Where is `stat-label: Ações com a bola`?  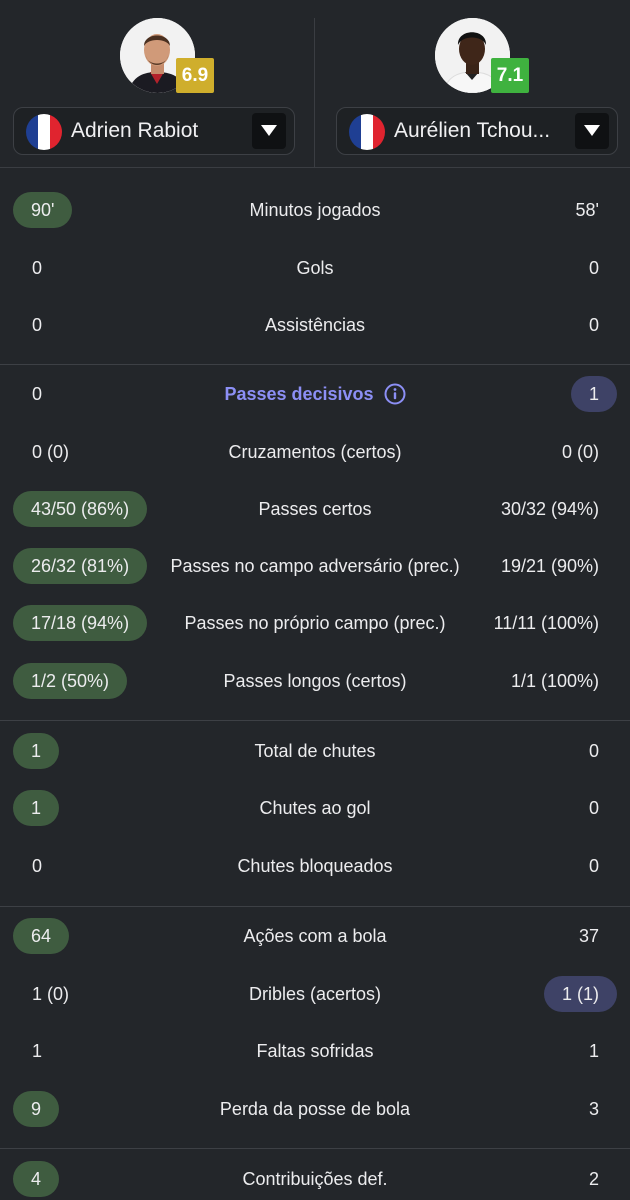
stat-label: Ações com a bola is located at coordinates (315, 936).